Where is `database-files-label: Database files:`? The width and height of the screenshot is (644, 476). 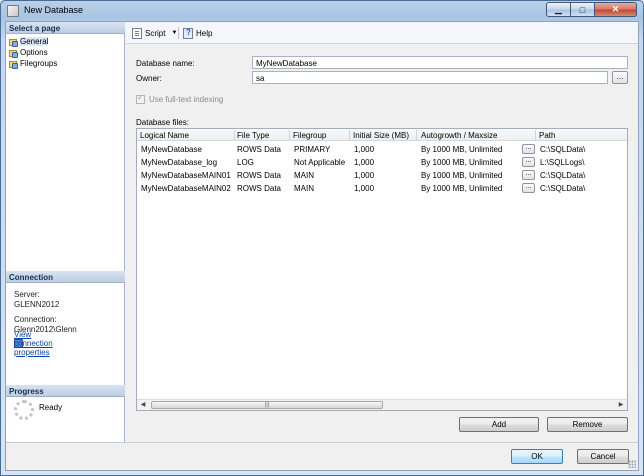
database-files-label: Database files: is located at coordinates (162, 122).